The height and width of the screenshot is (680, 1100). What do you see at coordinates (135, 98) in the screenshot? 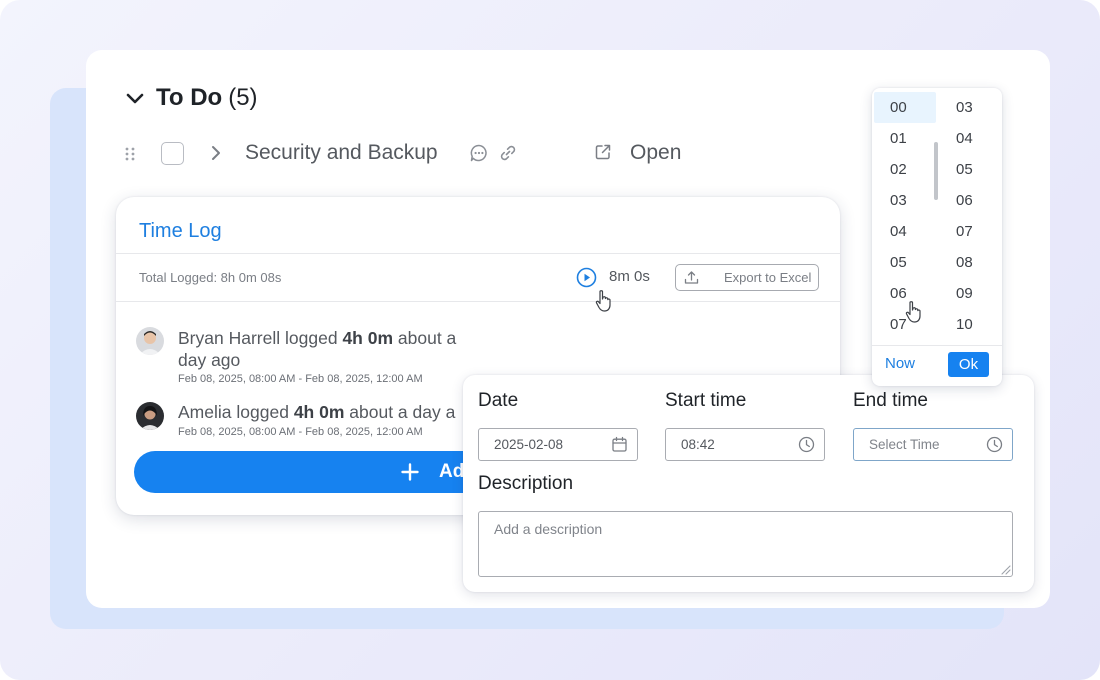
I see `chevron-down-icon` at bounding box center [135, 98].